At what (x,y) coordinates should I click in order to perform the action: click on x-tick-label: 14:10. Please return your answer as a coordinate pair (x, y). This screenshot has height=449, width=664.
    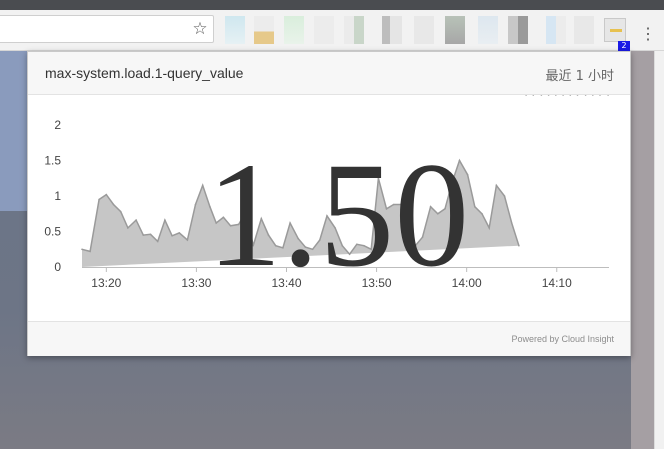
    Looking at the image, I should click on (557, 283).